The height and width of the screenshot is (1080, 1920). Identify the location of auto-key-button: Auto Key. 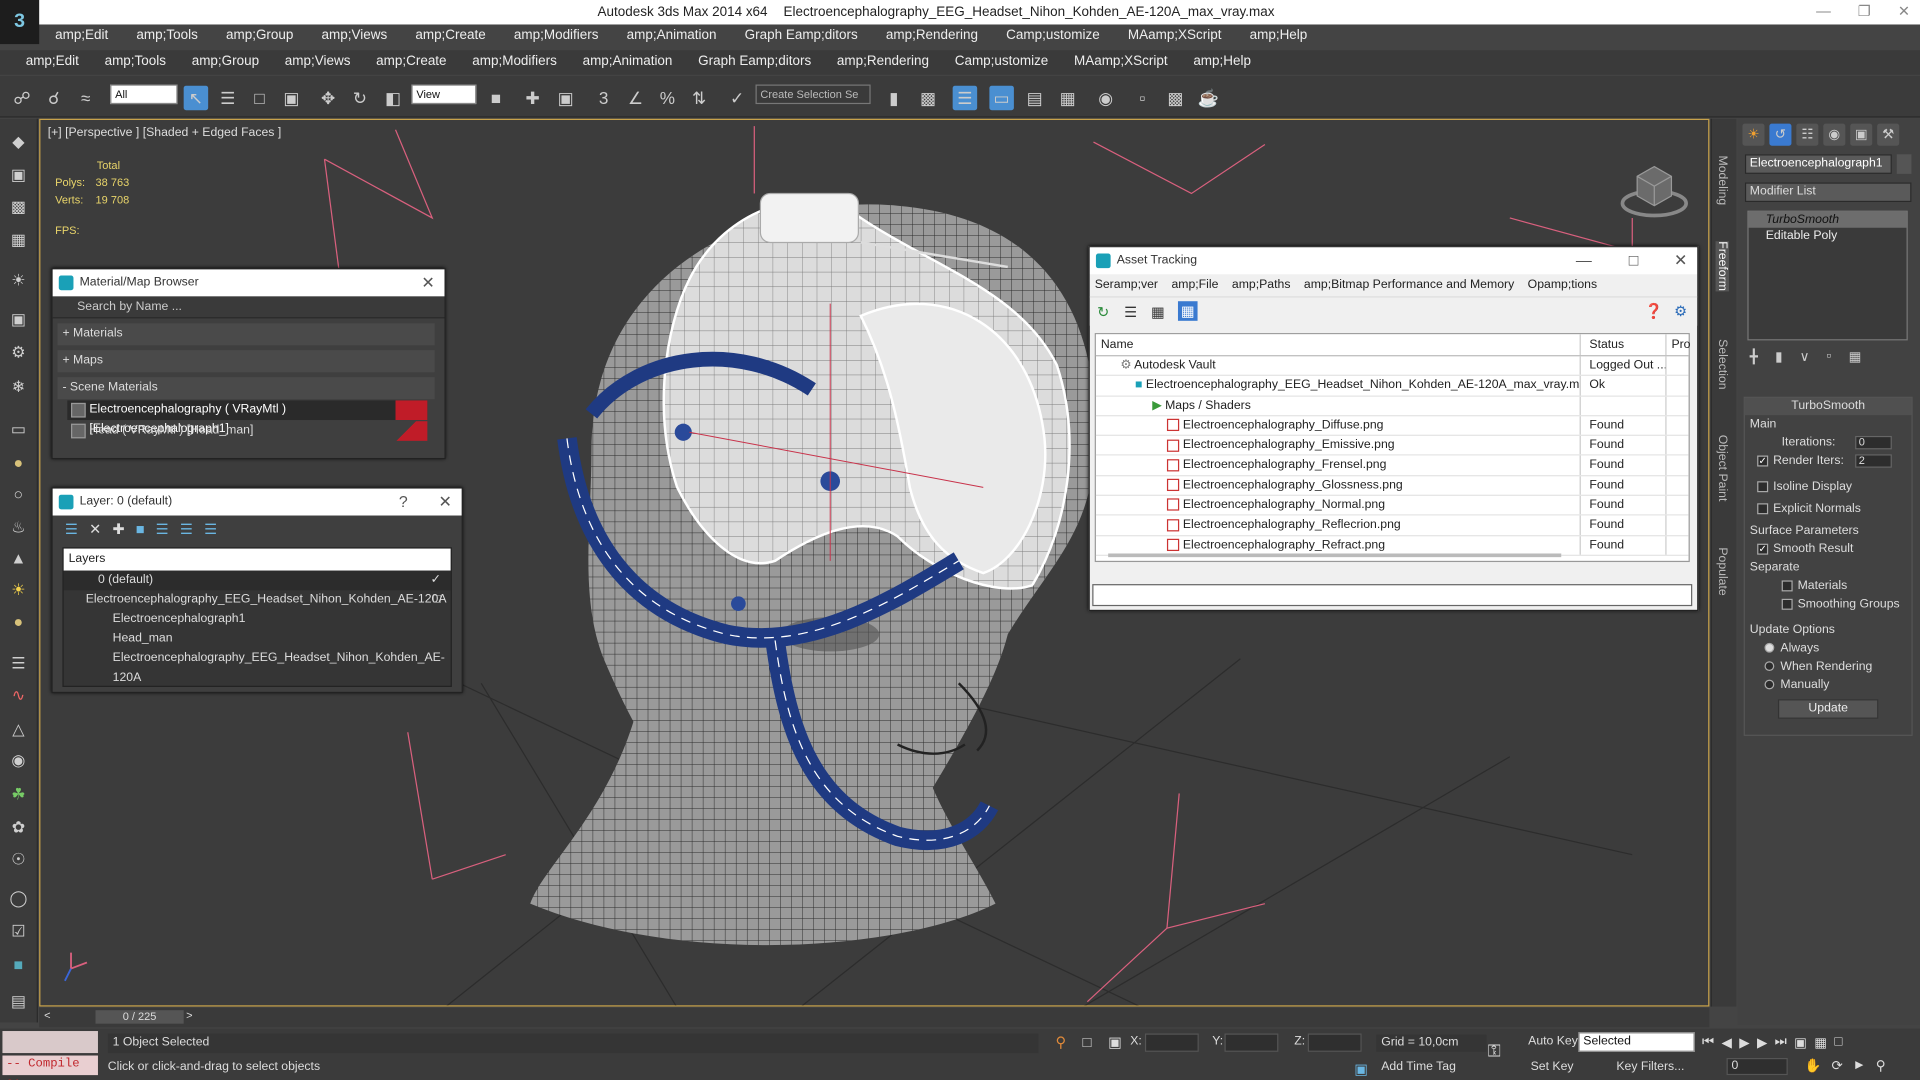
(1553, 1041).